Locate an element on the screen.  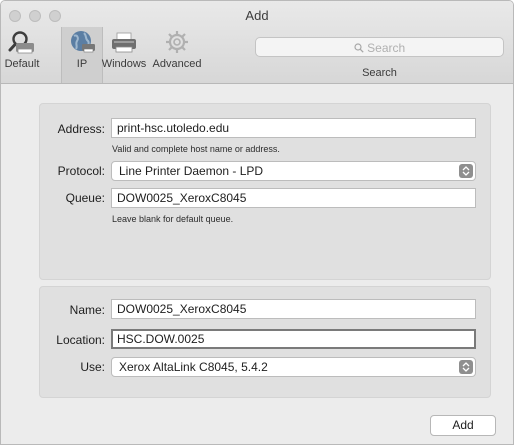
queue-label: Queue: is located at coordinates (85, 198).